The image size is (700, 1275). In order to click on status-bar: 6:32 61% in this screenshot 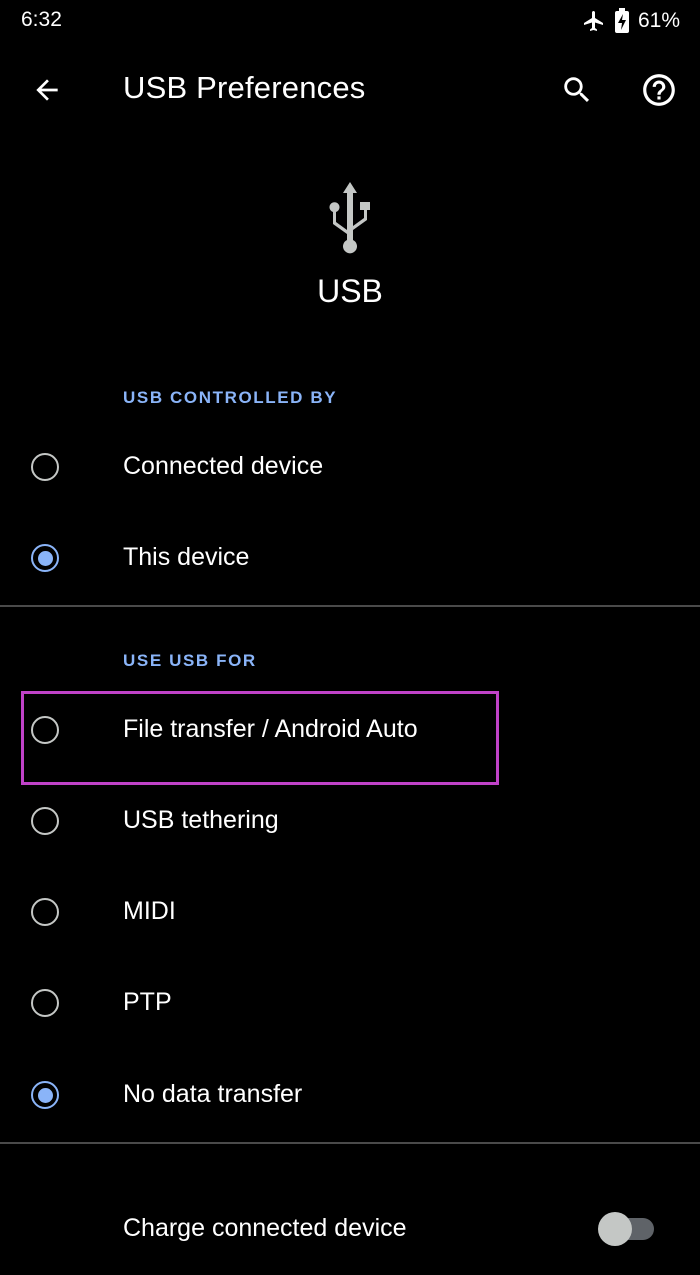, I will do `click(350, 22)`.